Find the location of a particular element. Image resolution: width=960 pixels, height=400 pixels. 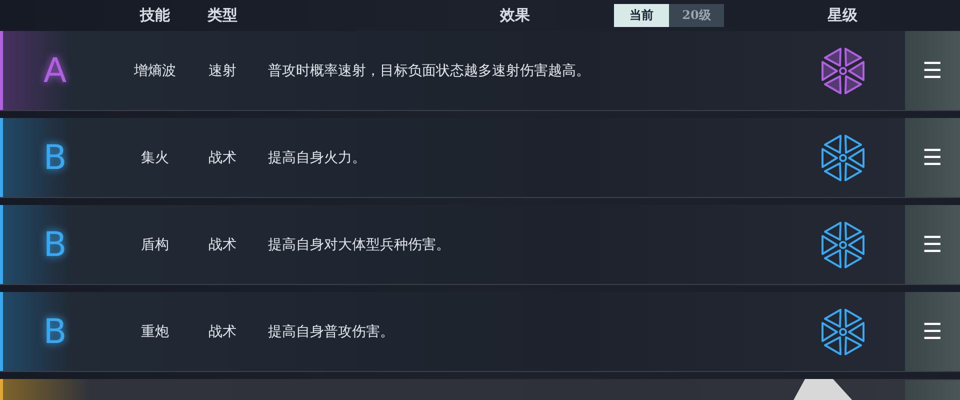

skill-effect: 提高自身普攻伤害。 is located at coordinates (331, 331).